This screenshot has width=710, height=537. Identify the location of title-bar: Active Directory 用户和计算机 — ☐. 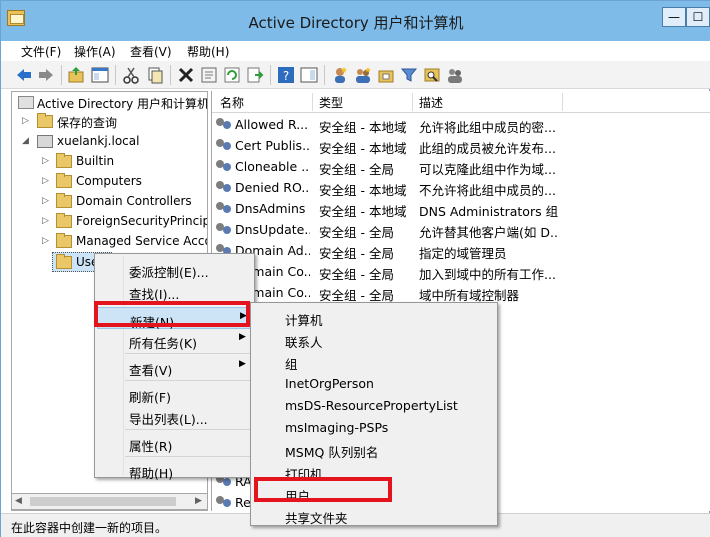
(355, 21).